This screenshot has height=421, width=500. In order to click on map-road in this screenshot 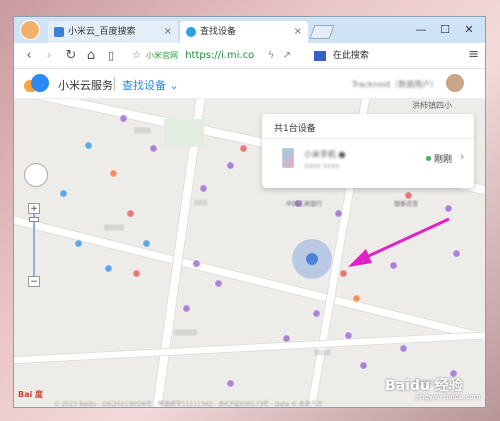, I will do `click(249, 347)`.